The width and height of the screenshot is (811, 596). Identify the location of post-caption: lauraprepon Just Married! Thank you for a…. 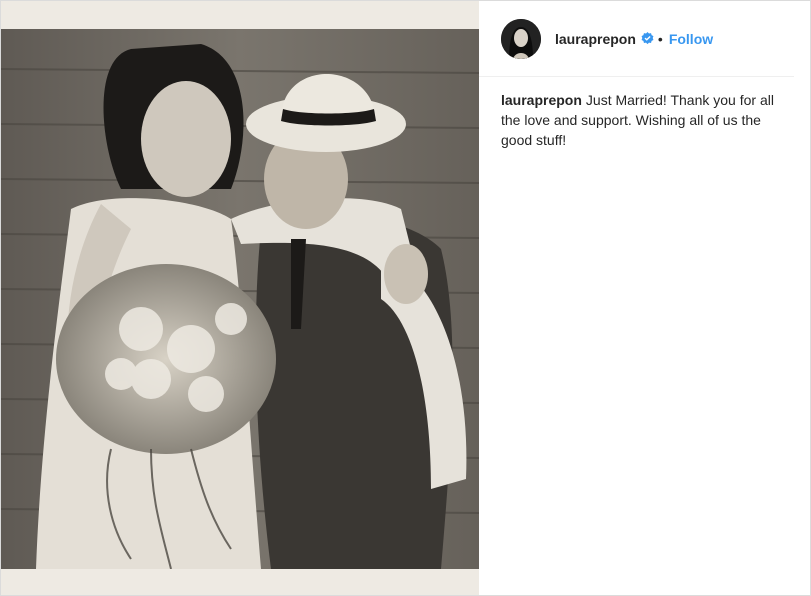
(644, 113).